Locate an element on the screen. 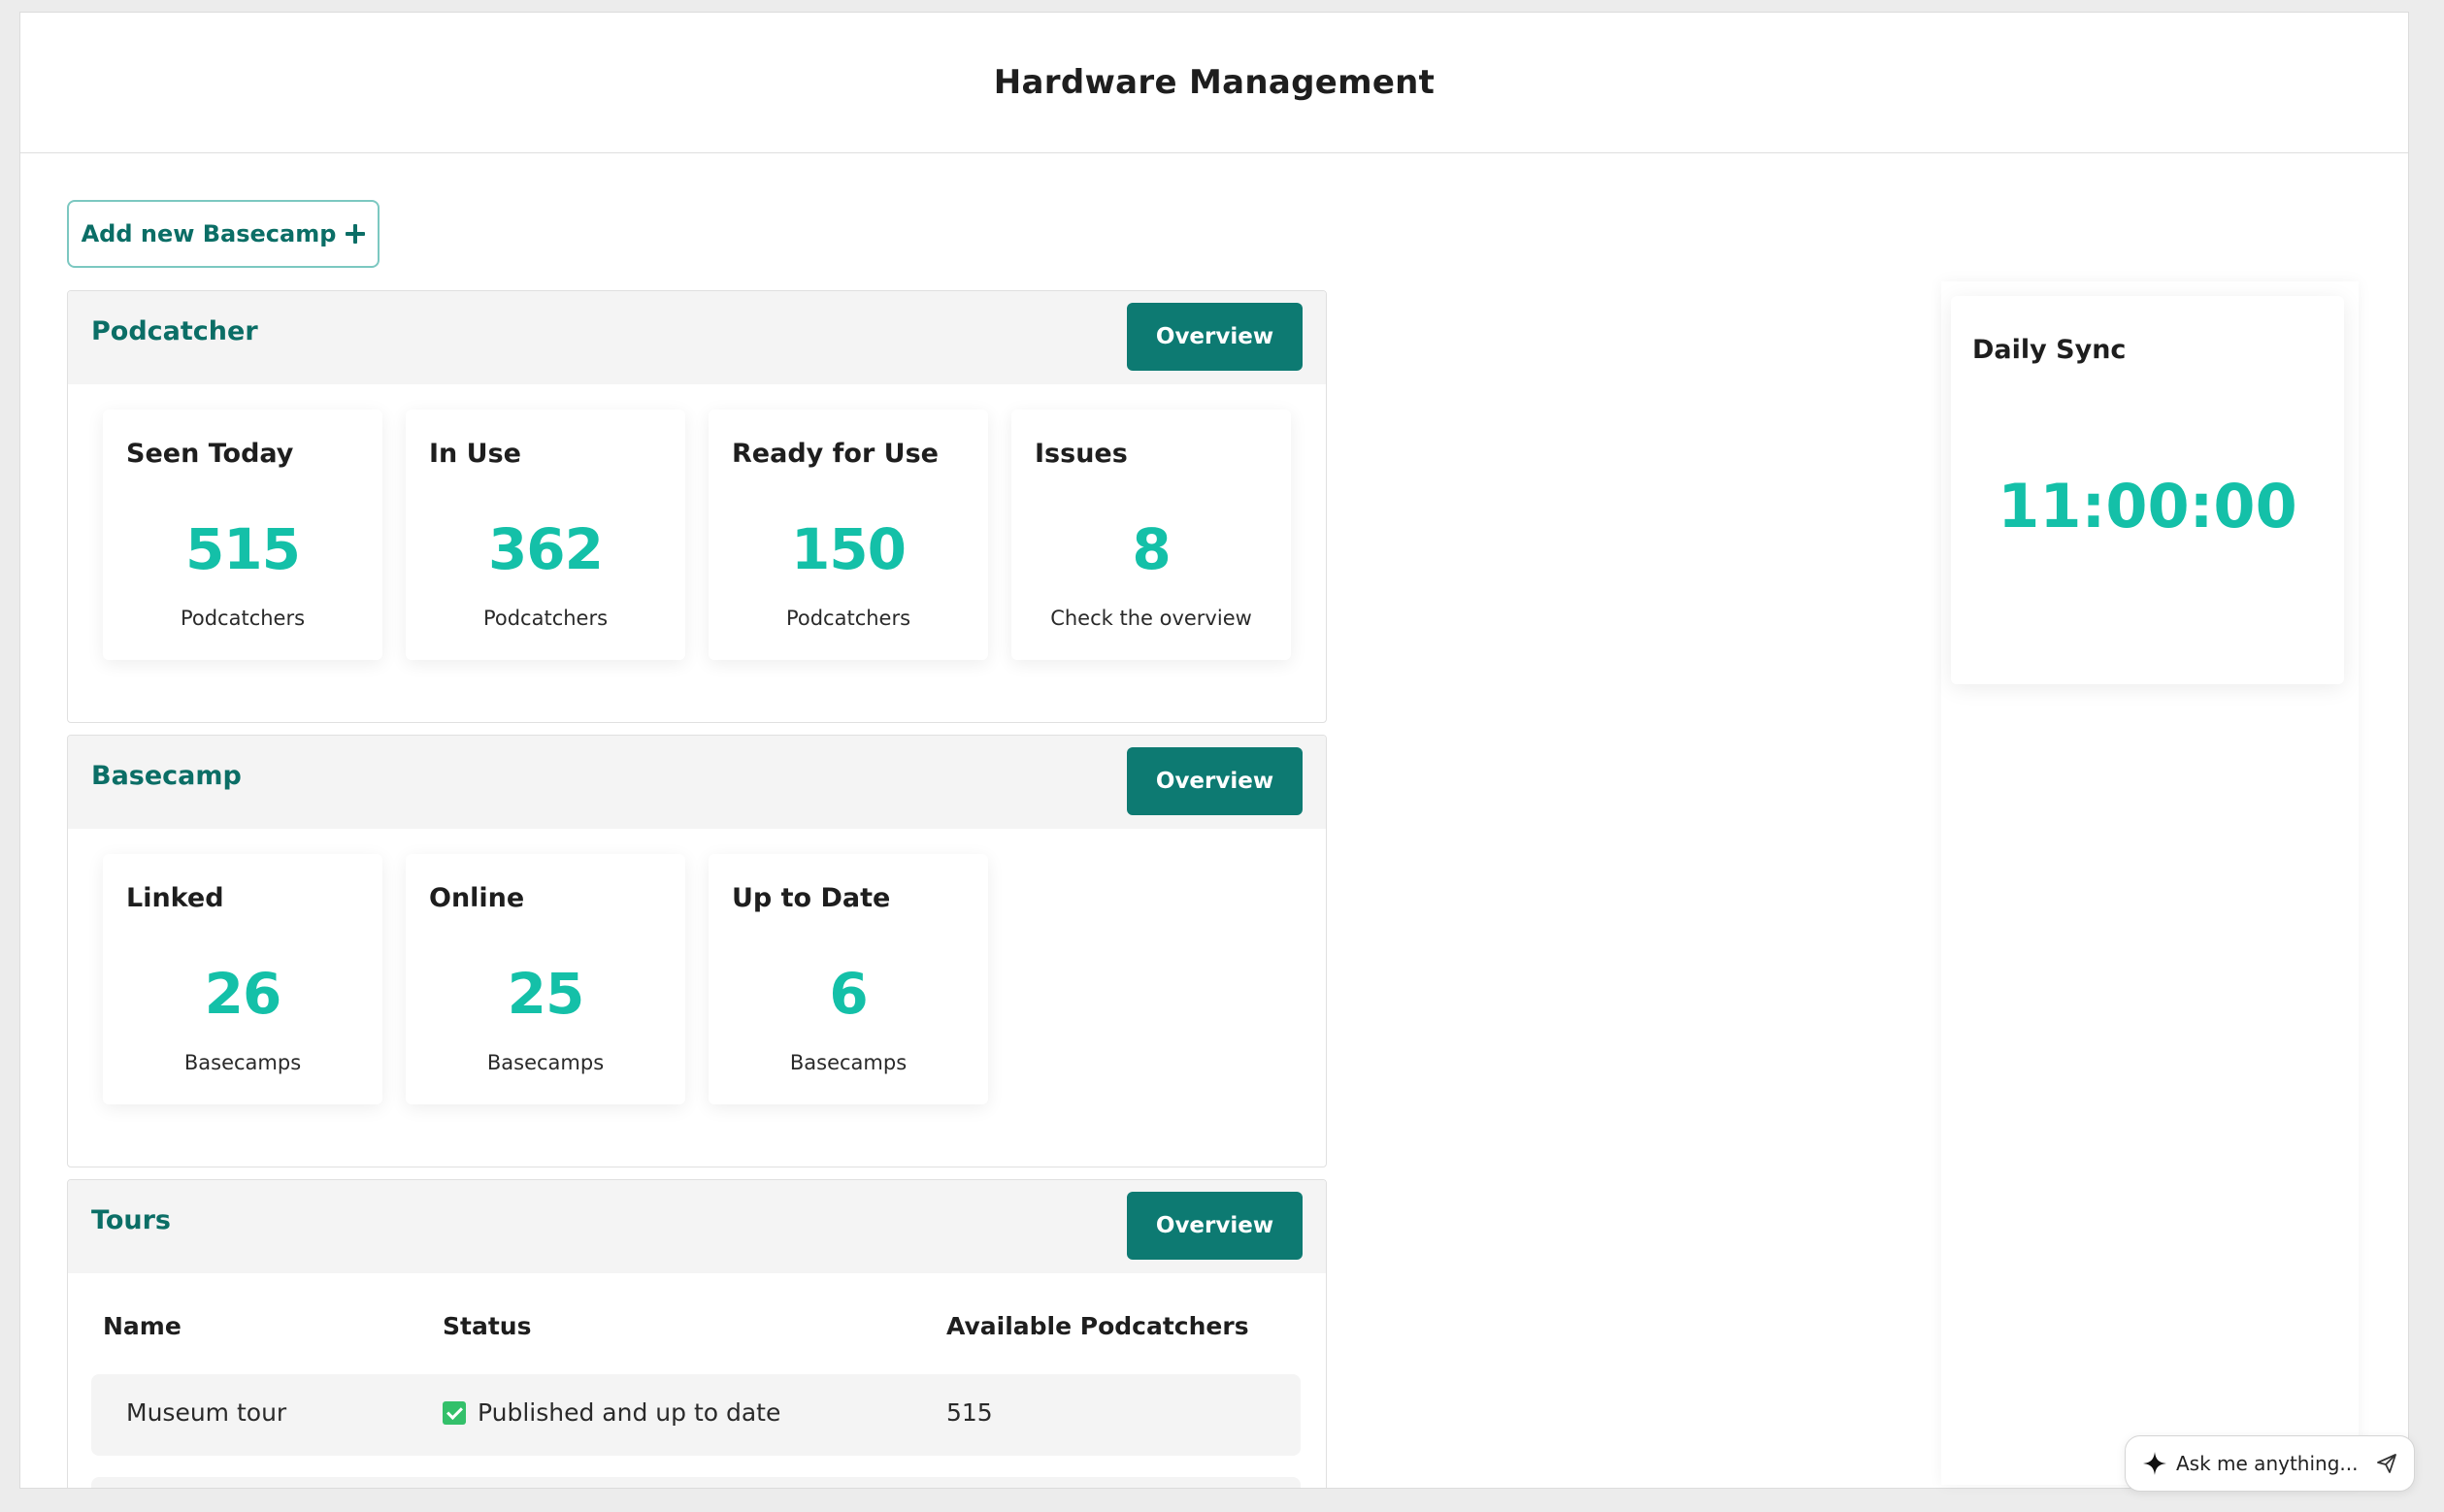 The height and width of the screenshot is (1512, 2444). tour-name-cell: Museum tour is located at coordinates (206, 1413).